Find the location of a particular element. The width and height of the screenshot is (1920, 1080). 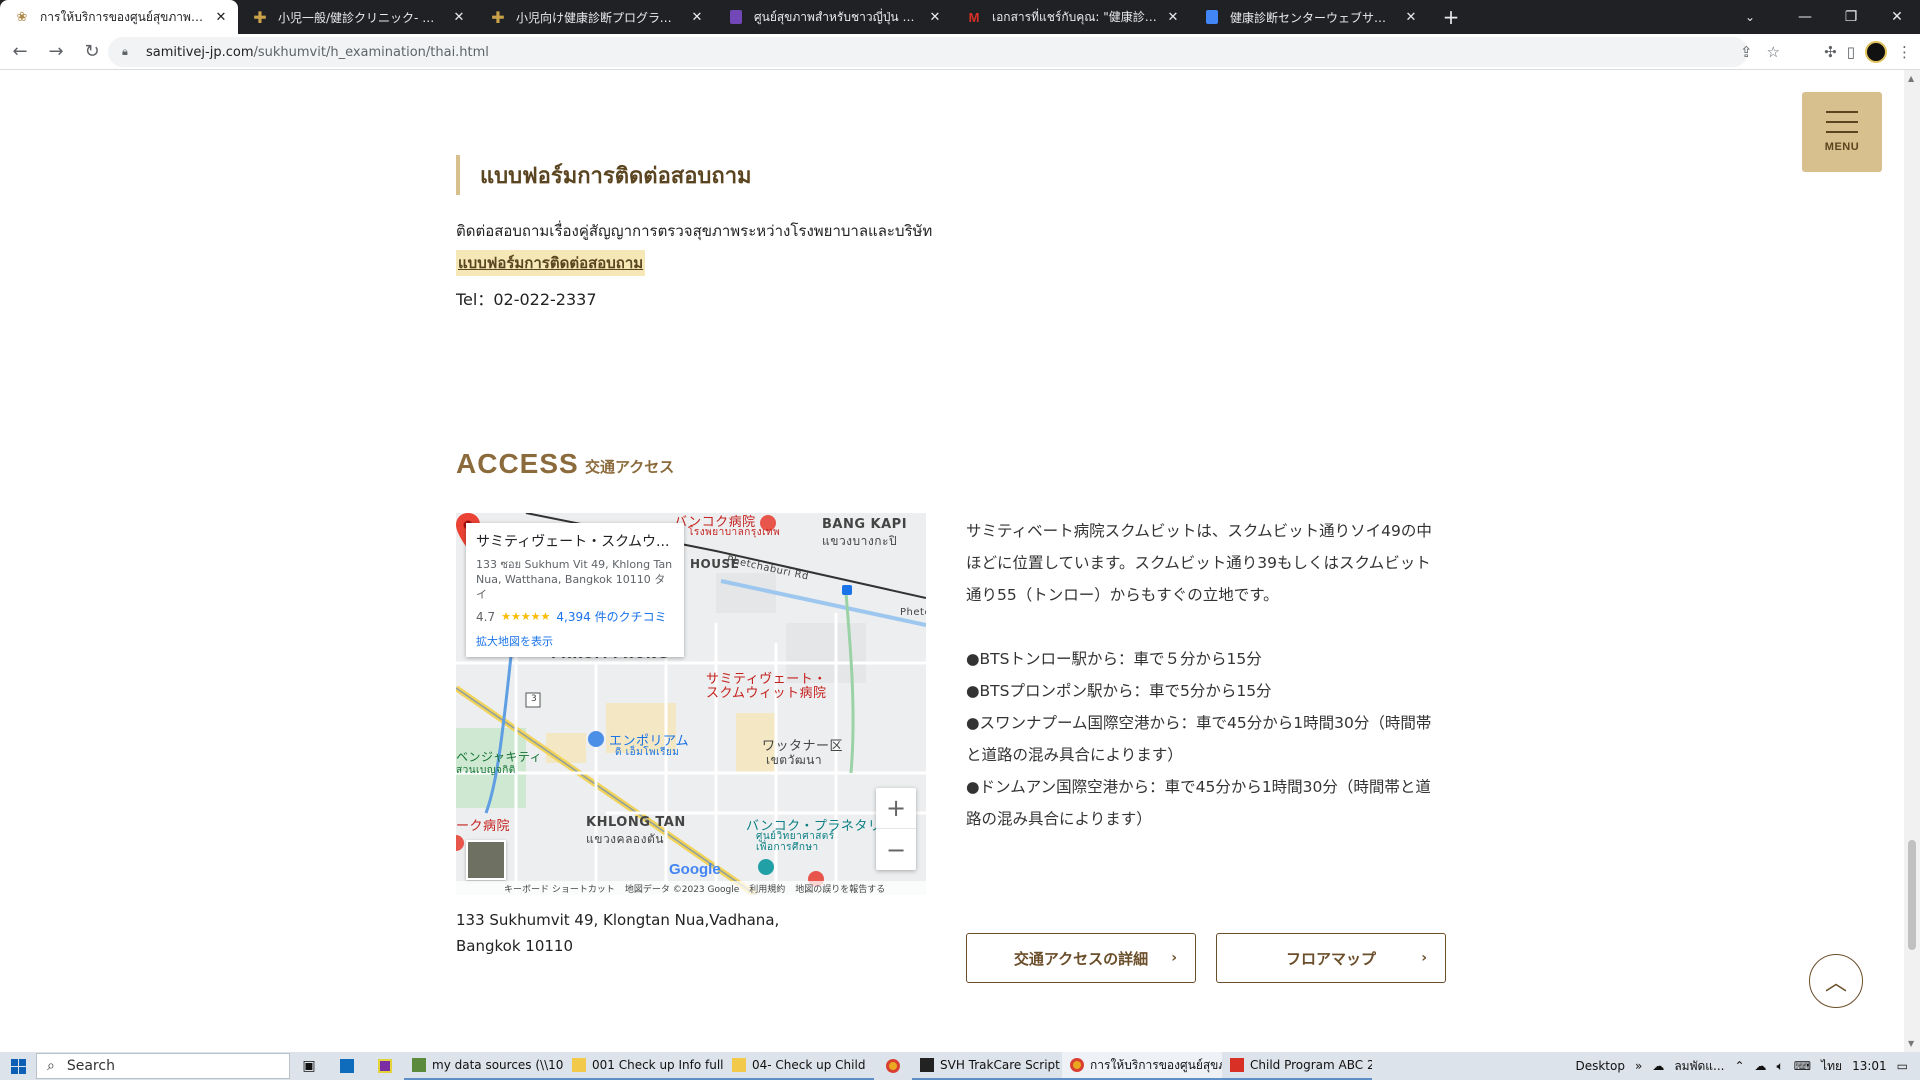

menu-button: MENU is located at coordinates (1842, 132).